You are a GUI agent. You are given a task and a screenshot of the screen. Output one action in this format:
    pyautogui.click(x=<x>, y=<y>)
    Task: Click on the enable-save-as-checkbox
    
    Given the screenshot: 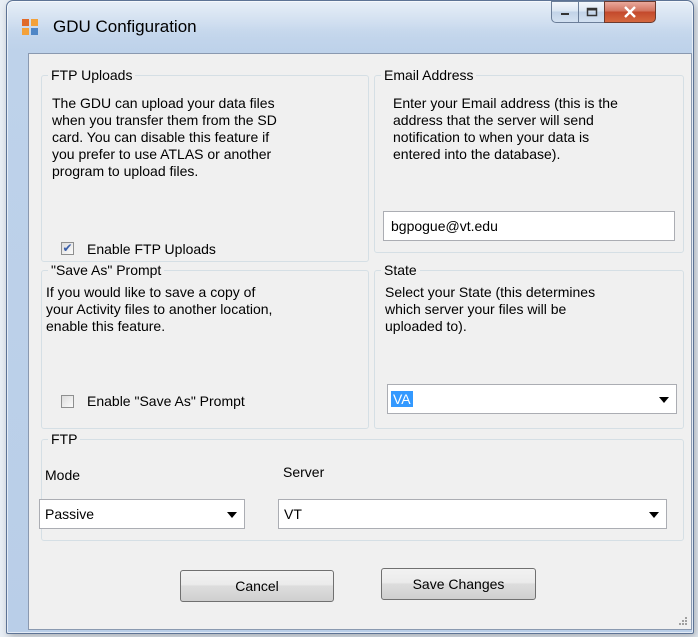 What is the action you would take?
    pyautogui.click(x=67, y=401)
    